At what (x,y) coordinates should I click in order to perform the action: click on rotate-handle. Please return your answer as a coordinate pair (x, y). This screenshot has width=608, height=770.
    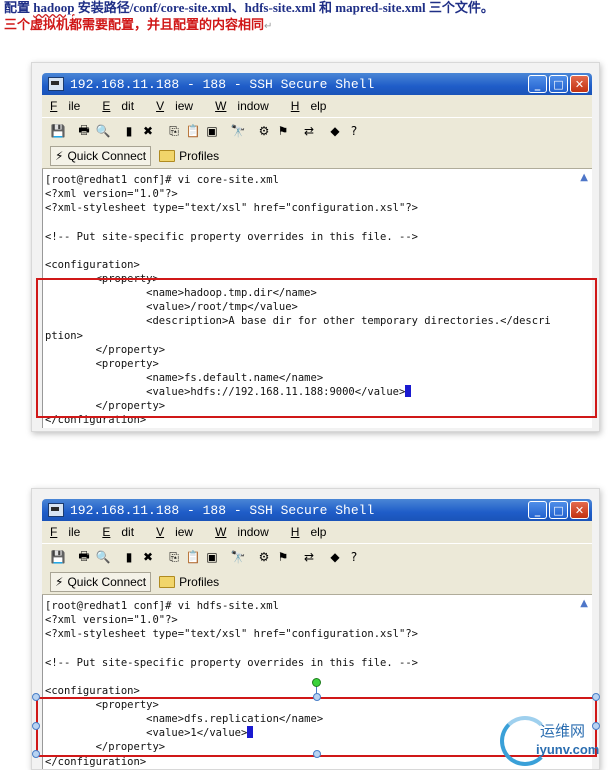
    Looking at the image, I should click on (316, 682).